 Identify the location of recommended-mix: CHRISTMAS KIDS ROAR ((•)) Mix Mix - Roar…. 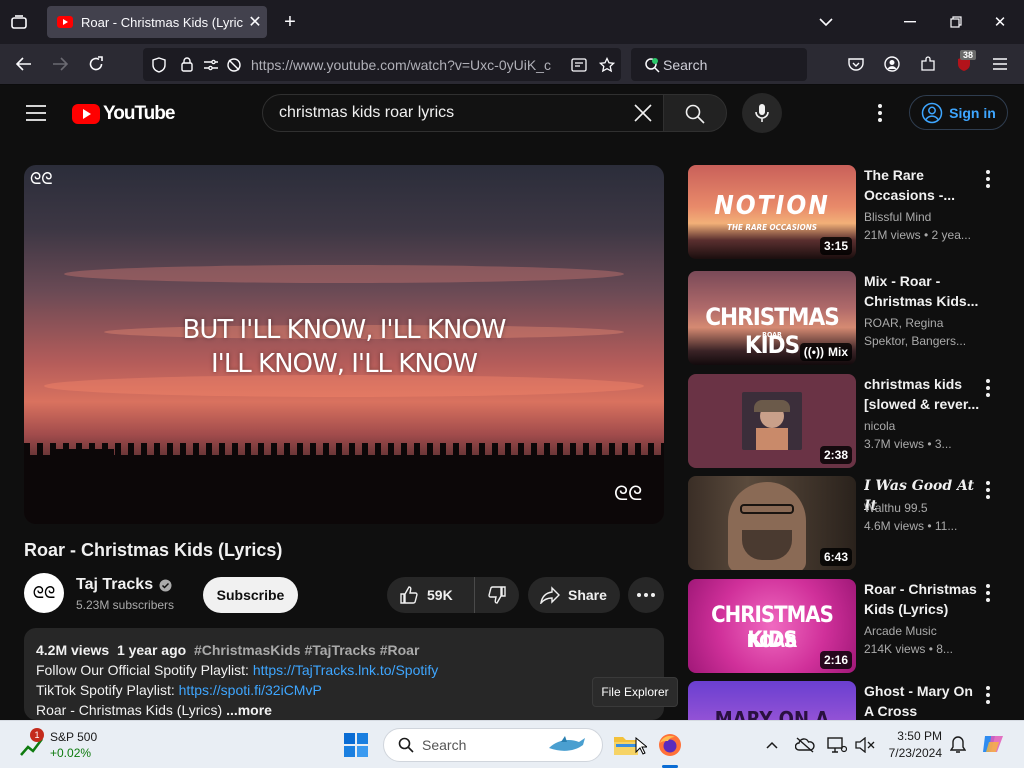
(848, 319).